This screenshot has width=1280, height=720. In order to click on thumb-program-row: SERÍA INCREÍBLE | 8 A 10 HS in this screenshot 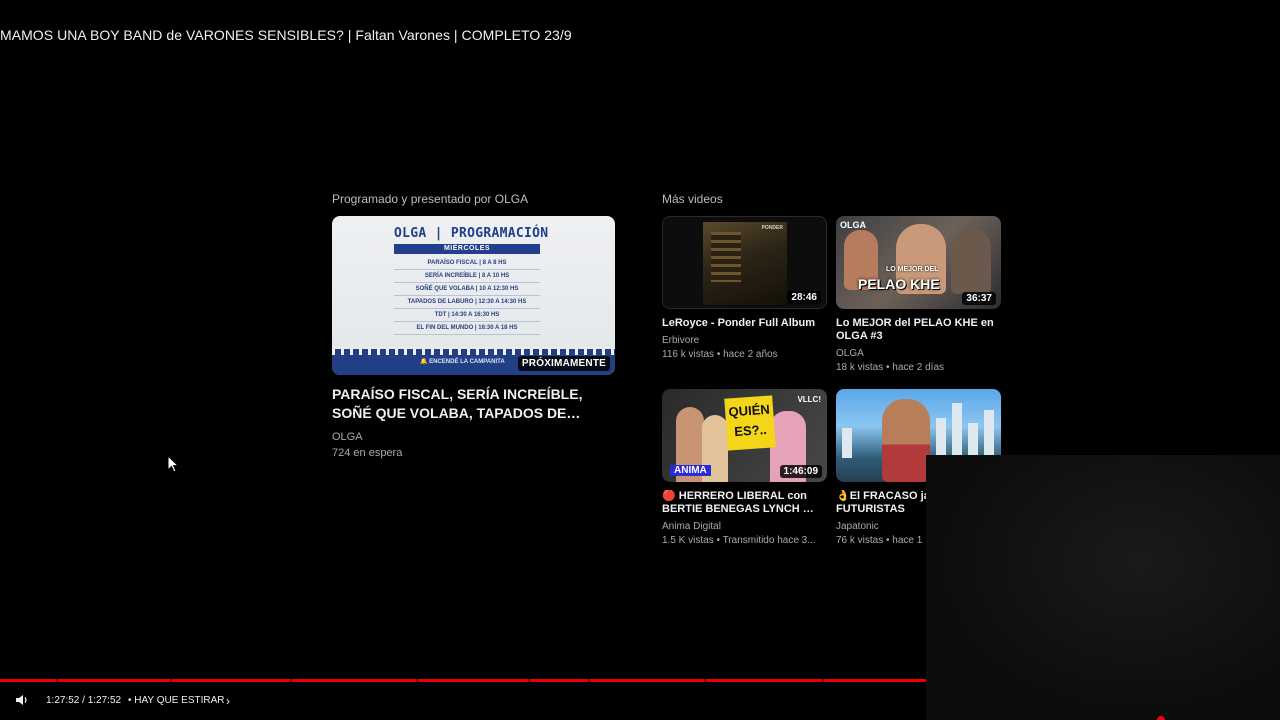, I will do `click(467, 276)`.